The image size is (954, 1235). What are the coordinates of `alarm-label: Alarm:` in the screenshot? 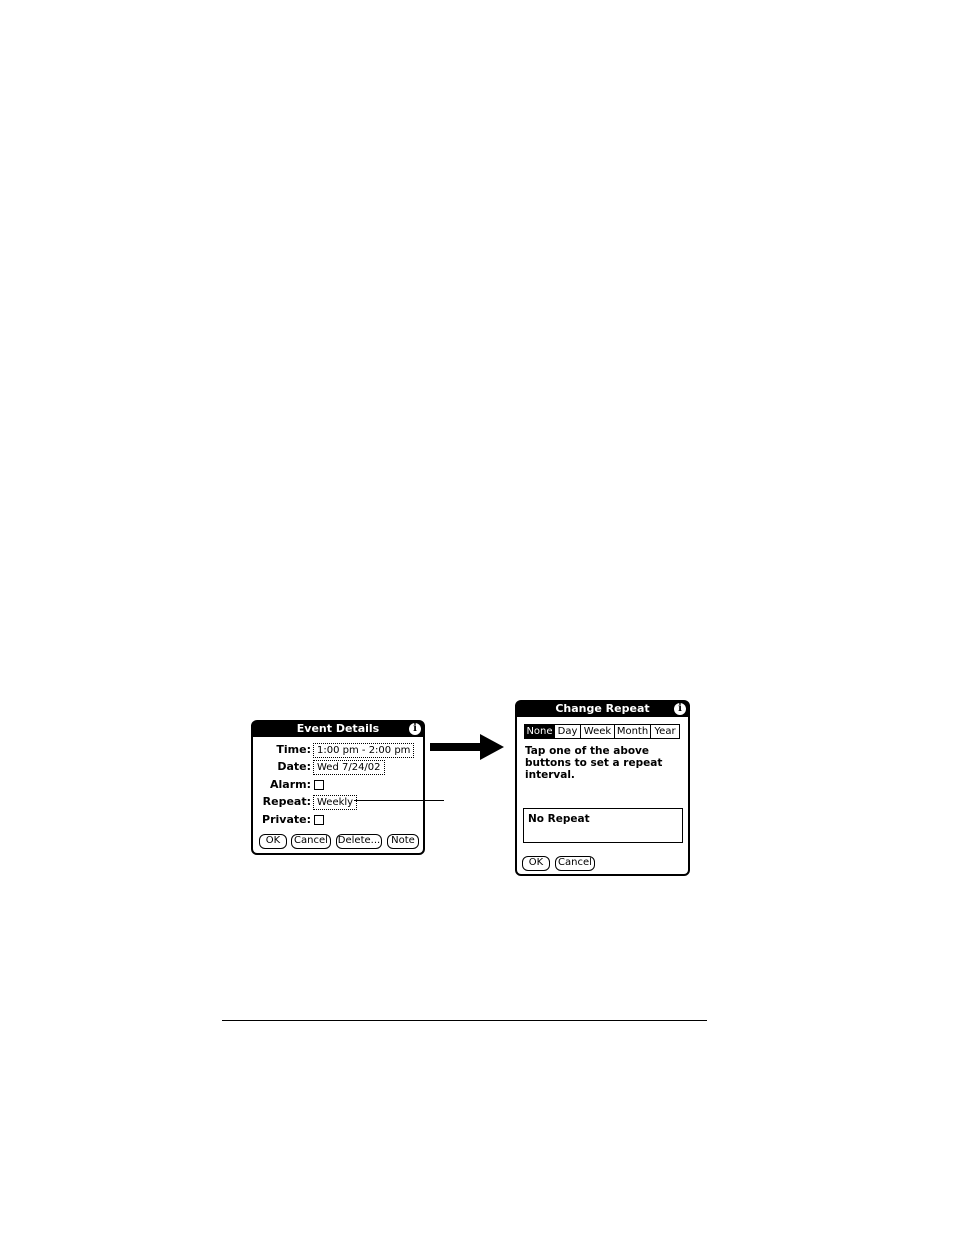 It's located at (290, 784).